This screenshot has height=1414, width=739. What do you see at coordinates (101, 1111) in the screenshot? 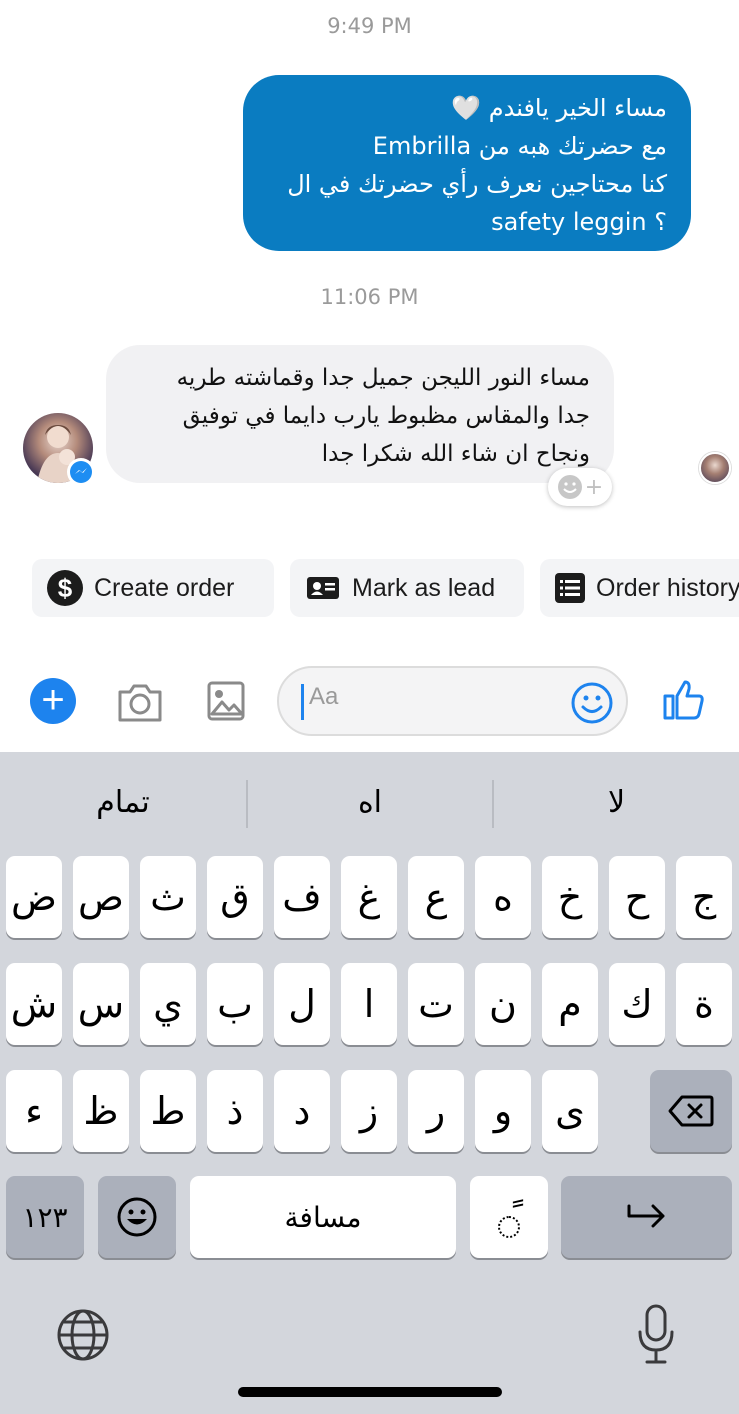
I see `key: ظ` at bounding box center [101, 1111].